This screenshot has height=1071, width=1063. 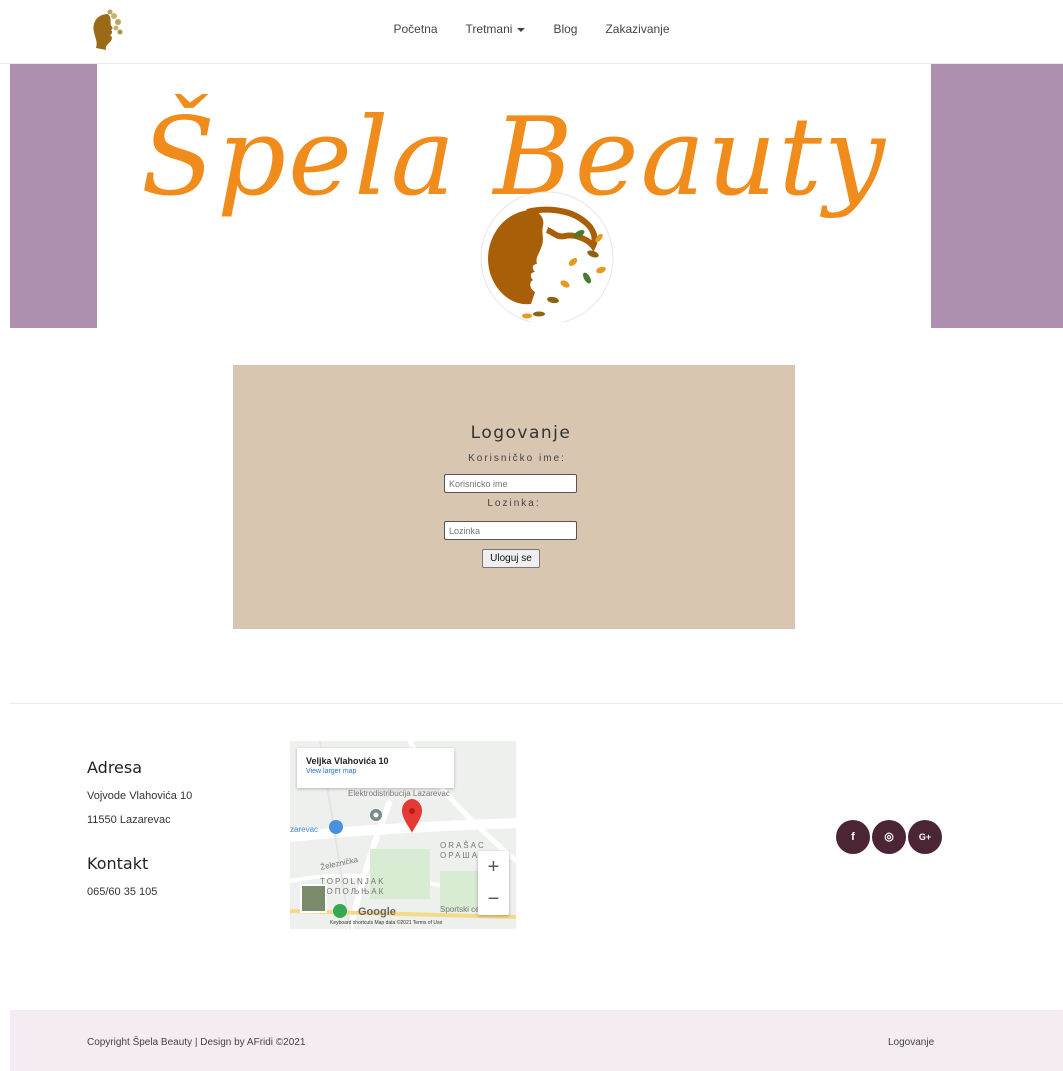 What do you see at coordinates (565, 29) in the screenshot?
I see `nav-blog: Blog` at bounding box center [565, 29].